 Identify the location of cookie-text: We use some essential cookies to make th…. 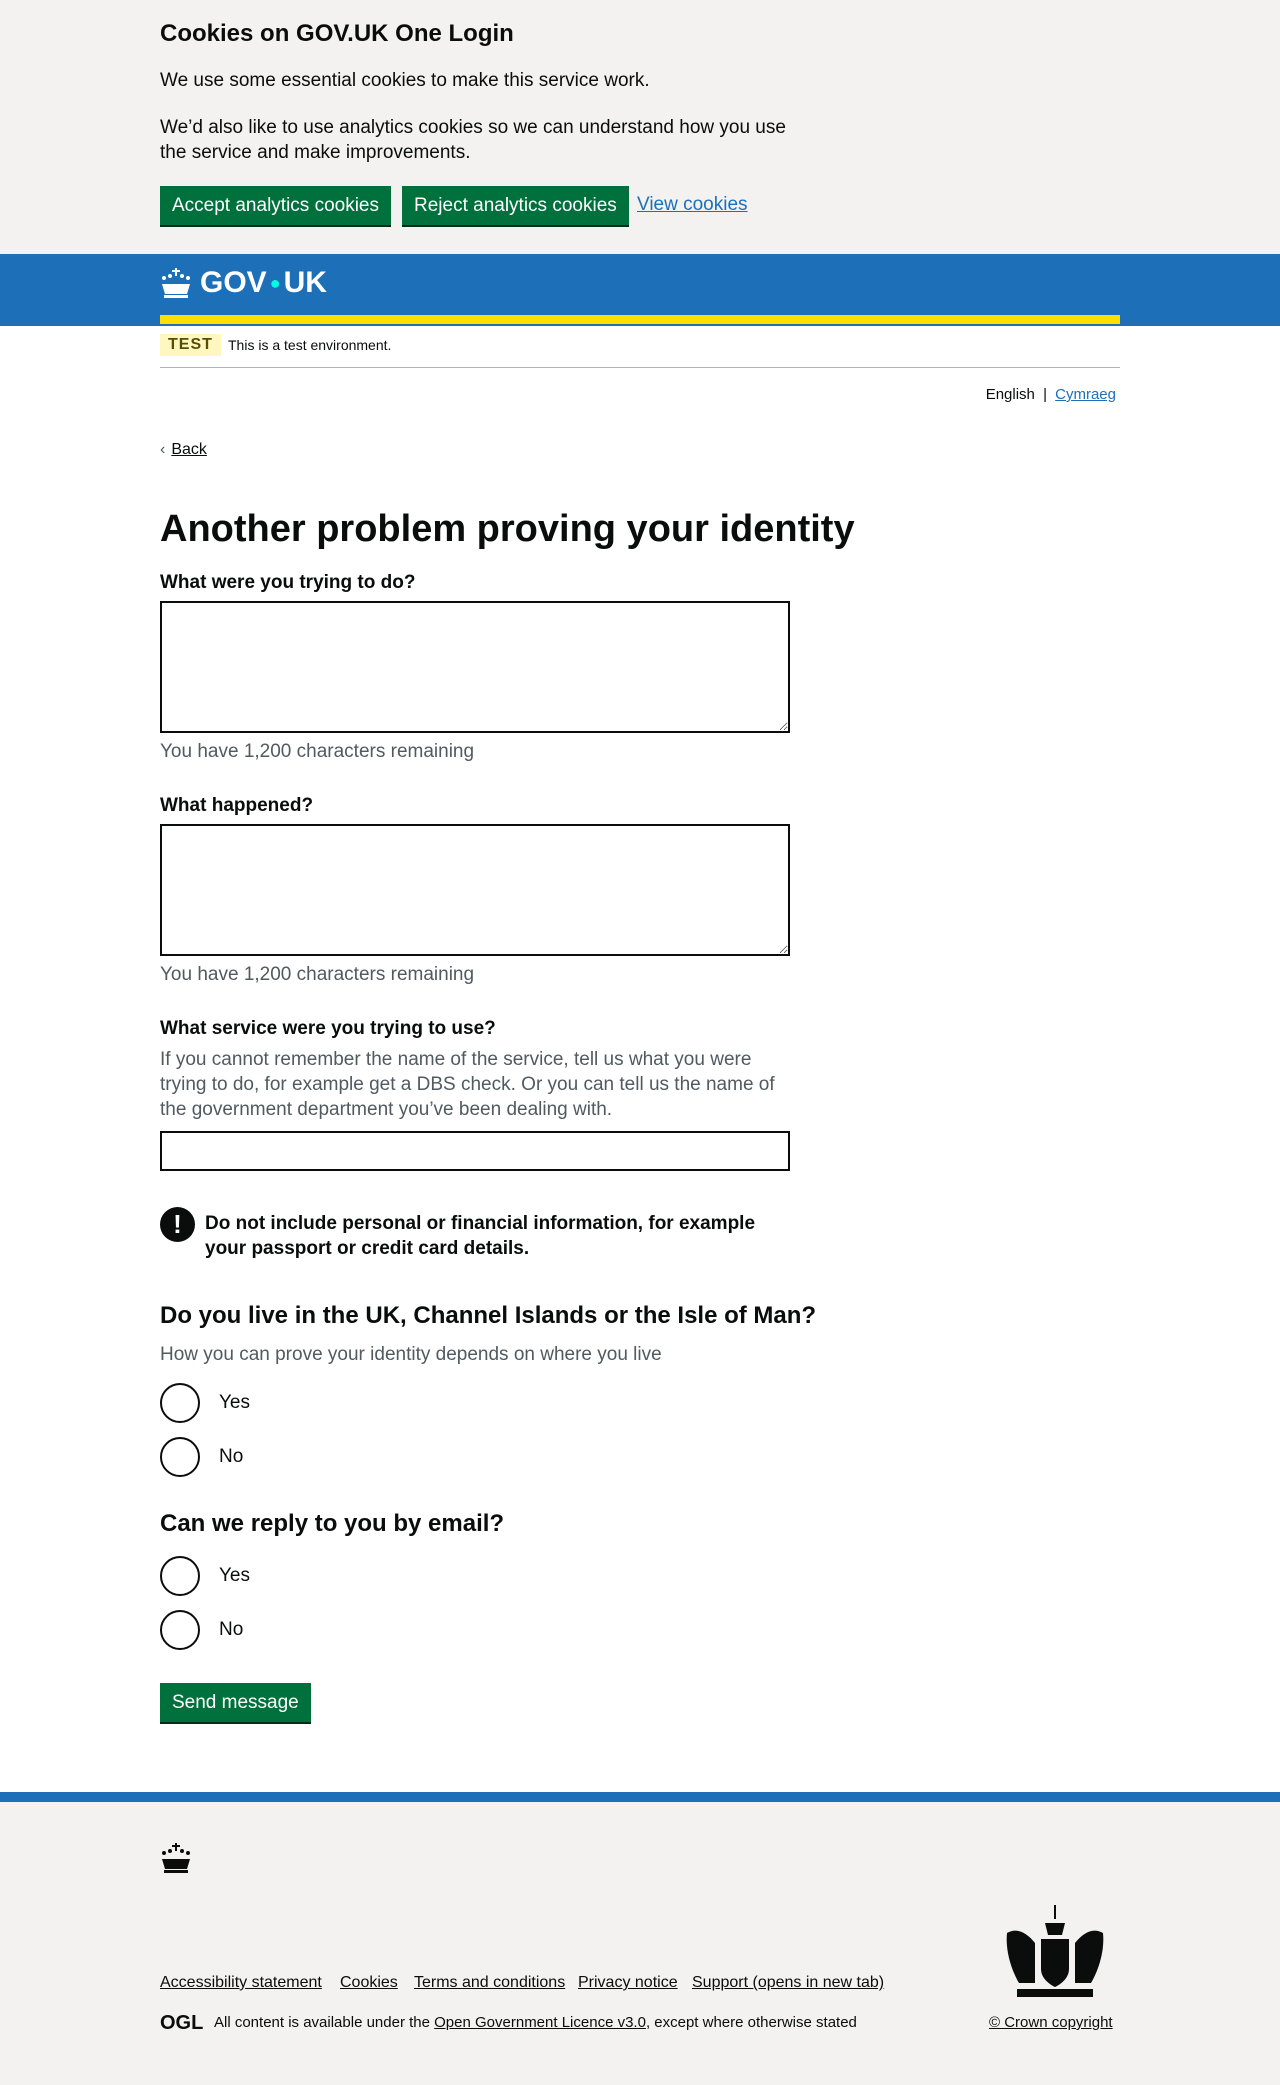
(405, 80).